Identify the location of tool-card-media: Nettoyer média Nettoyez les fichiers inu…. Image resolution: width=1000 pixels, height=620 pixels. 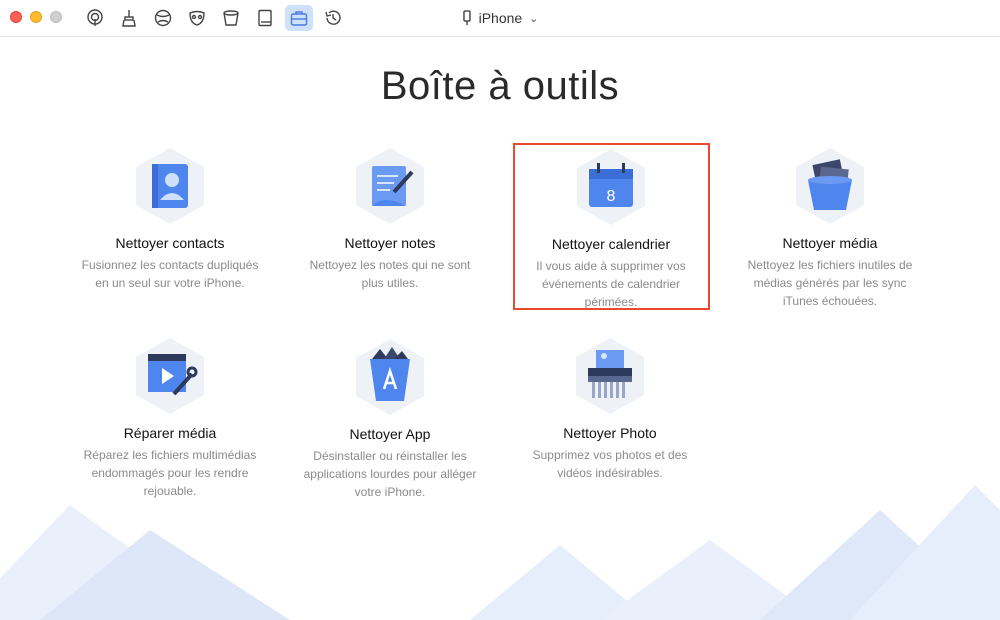
(830, 228).